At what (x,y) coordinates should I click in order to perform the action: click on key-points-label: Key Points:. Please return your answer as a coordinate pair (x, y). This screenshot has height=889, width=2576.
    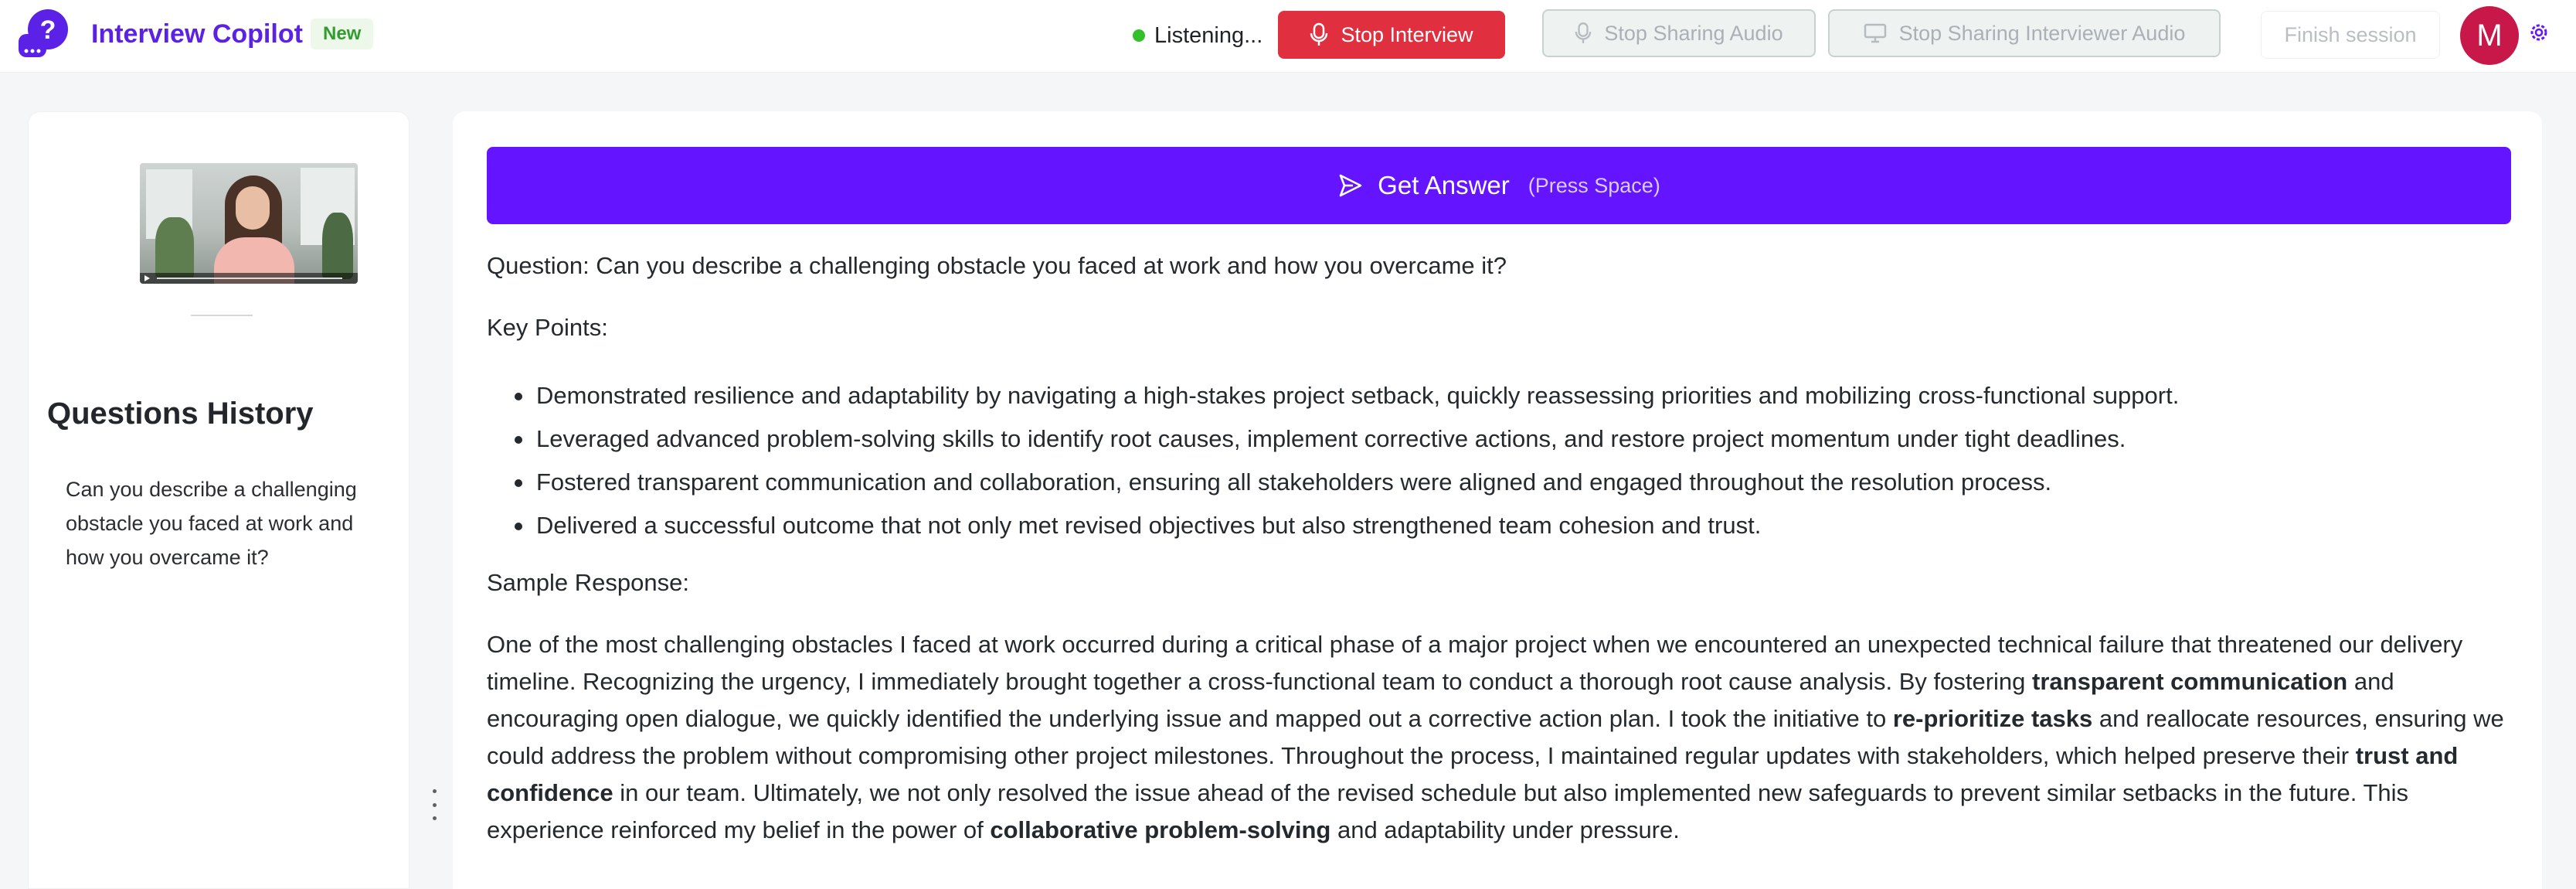
    Looking at the image, I should click on (547, 328).